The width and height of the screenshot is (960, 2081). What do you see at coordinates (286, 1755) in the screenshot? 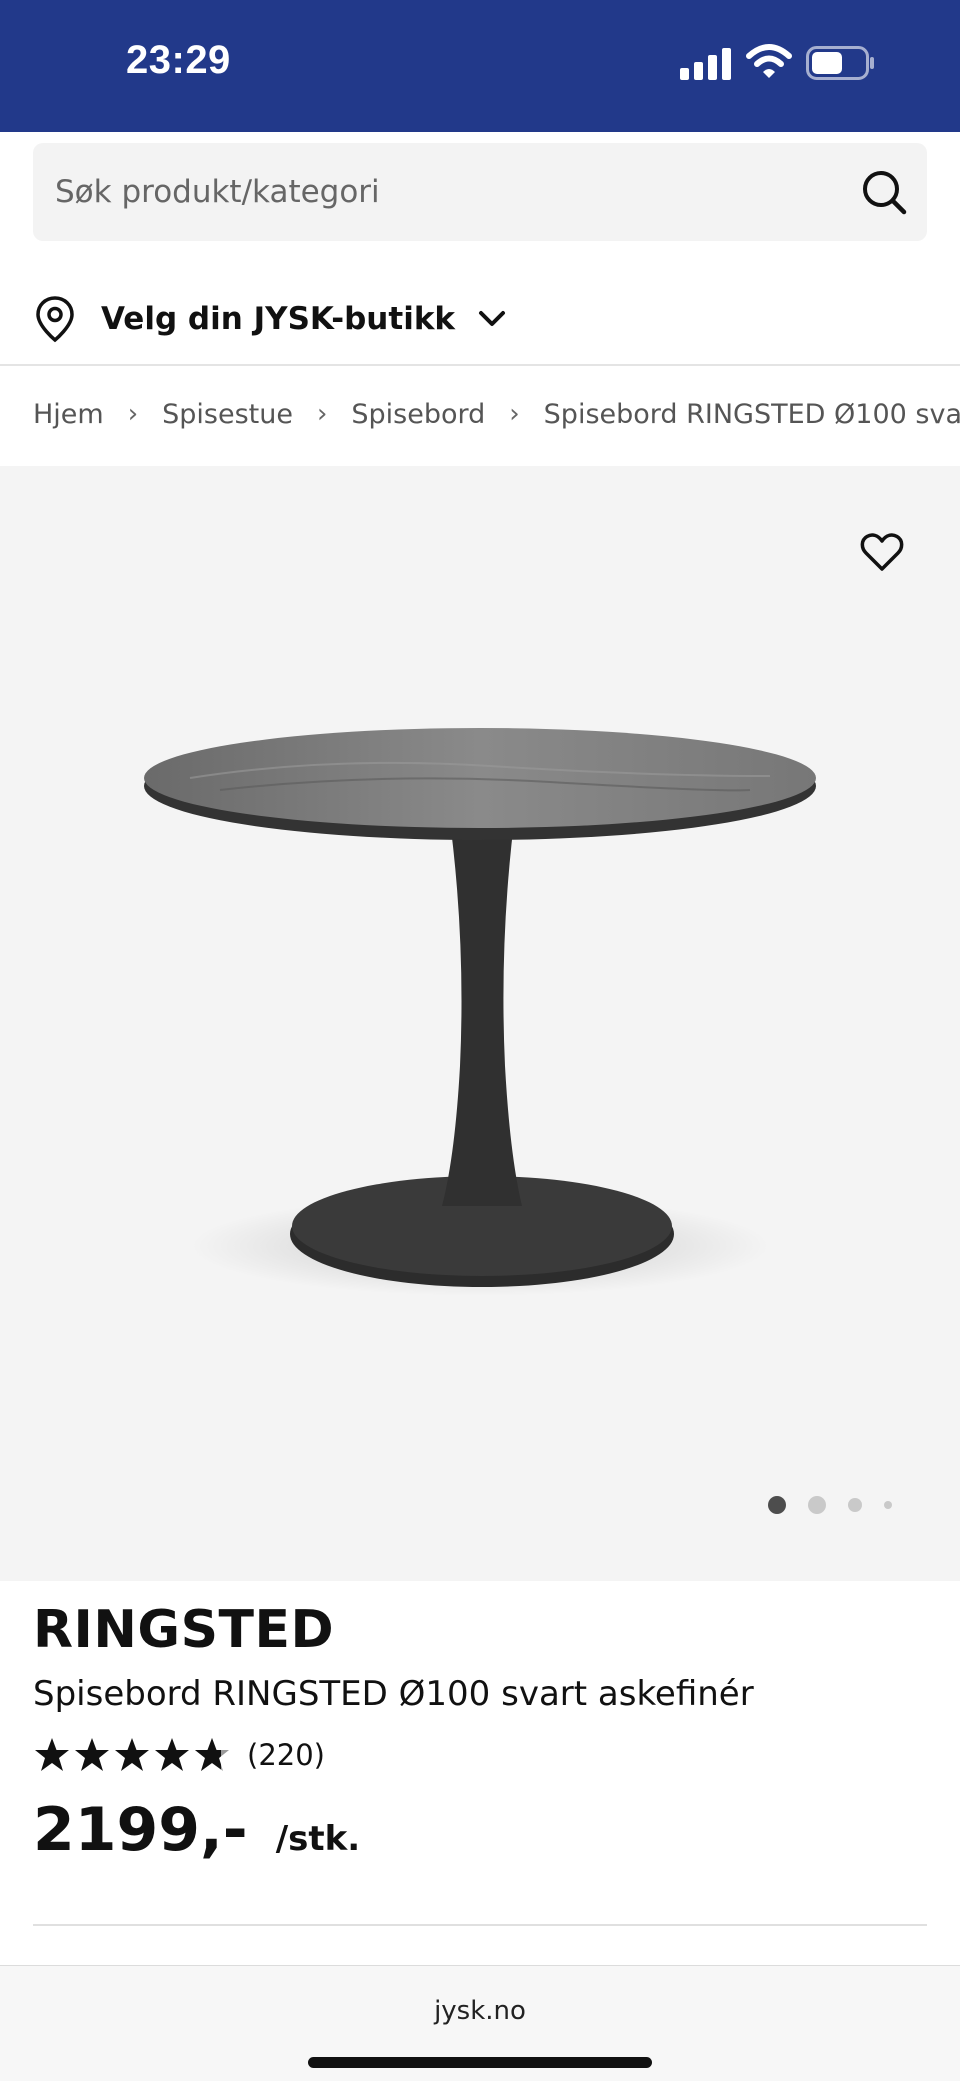
I see `review-count: (220)` at bounding box center [286, 1755].